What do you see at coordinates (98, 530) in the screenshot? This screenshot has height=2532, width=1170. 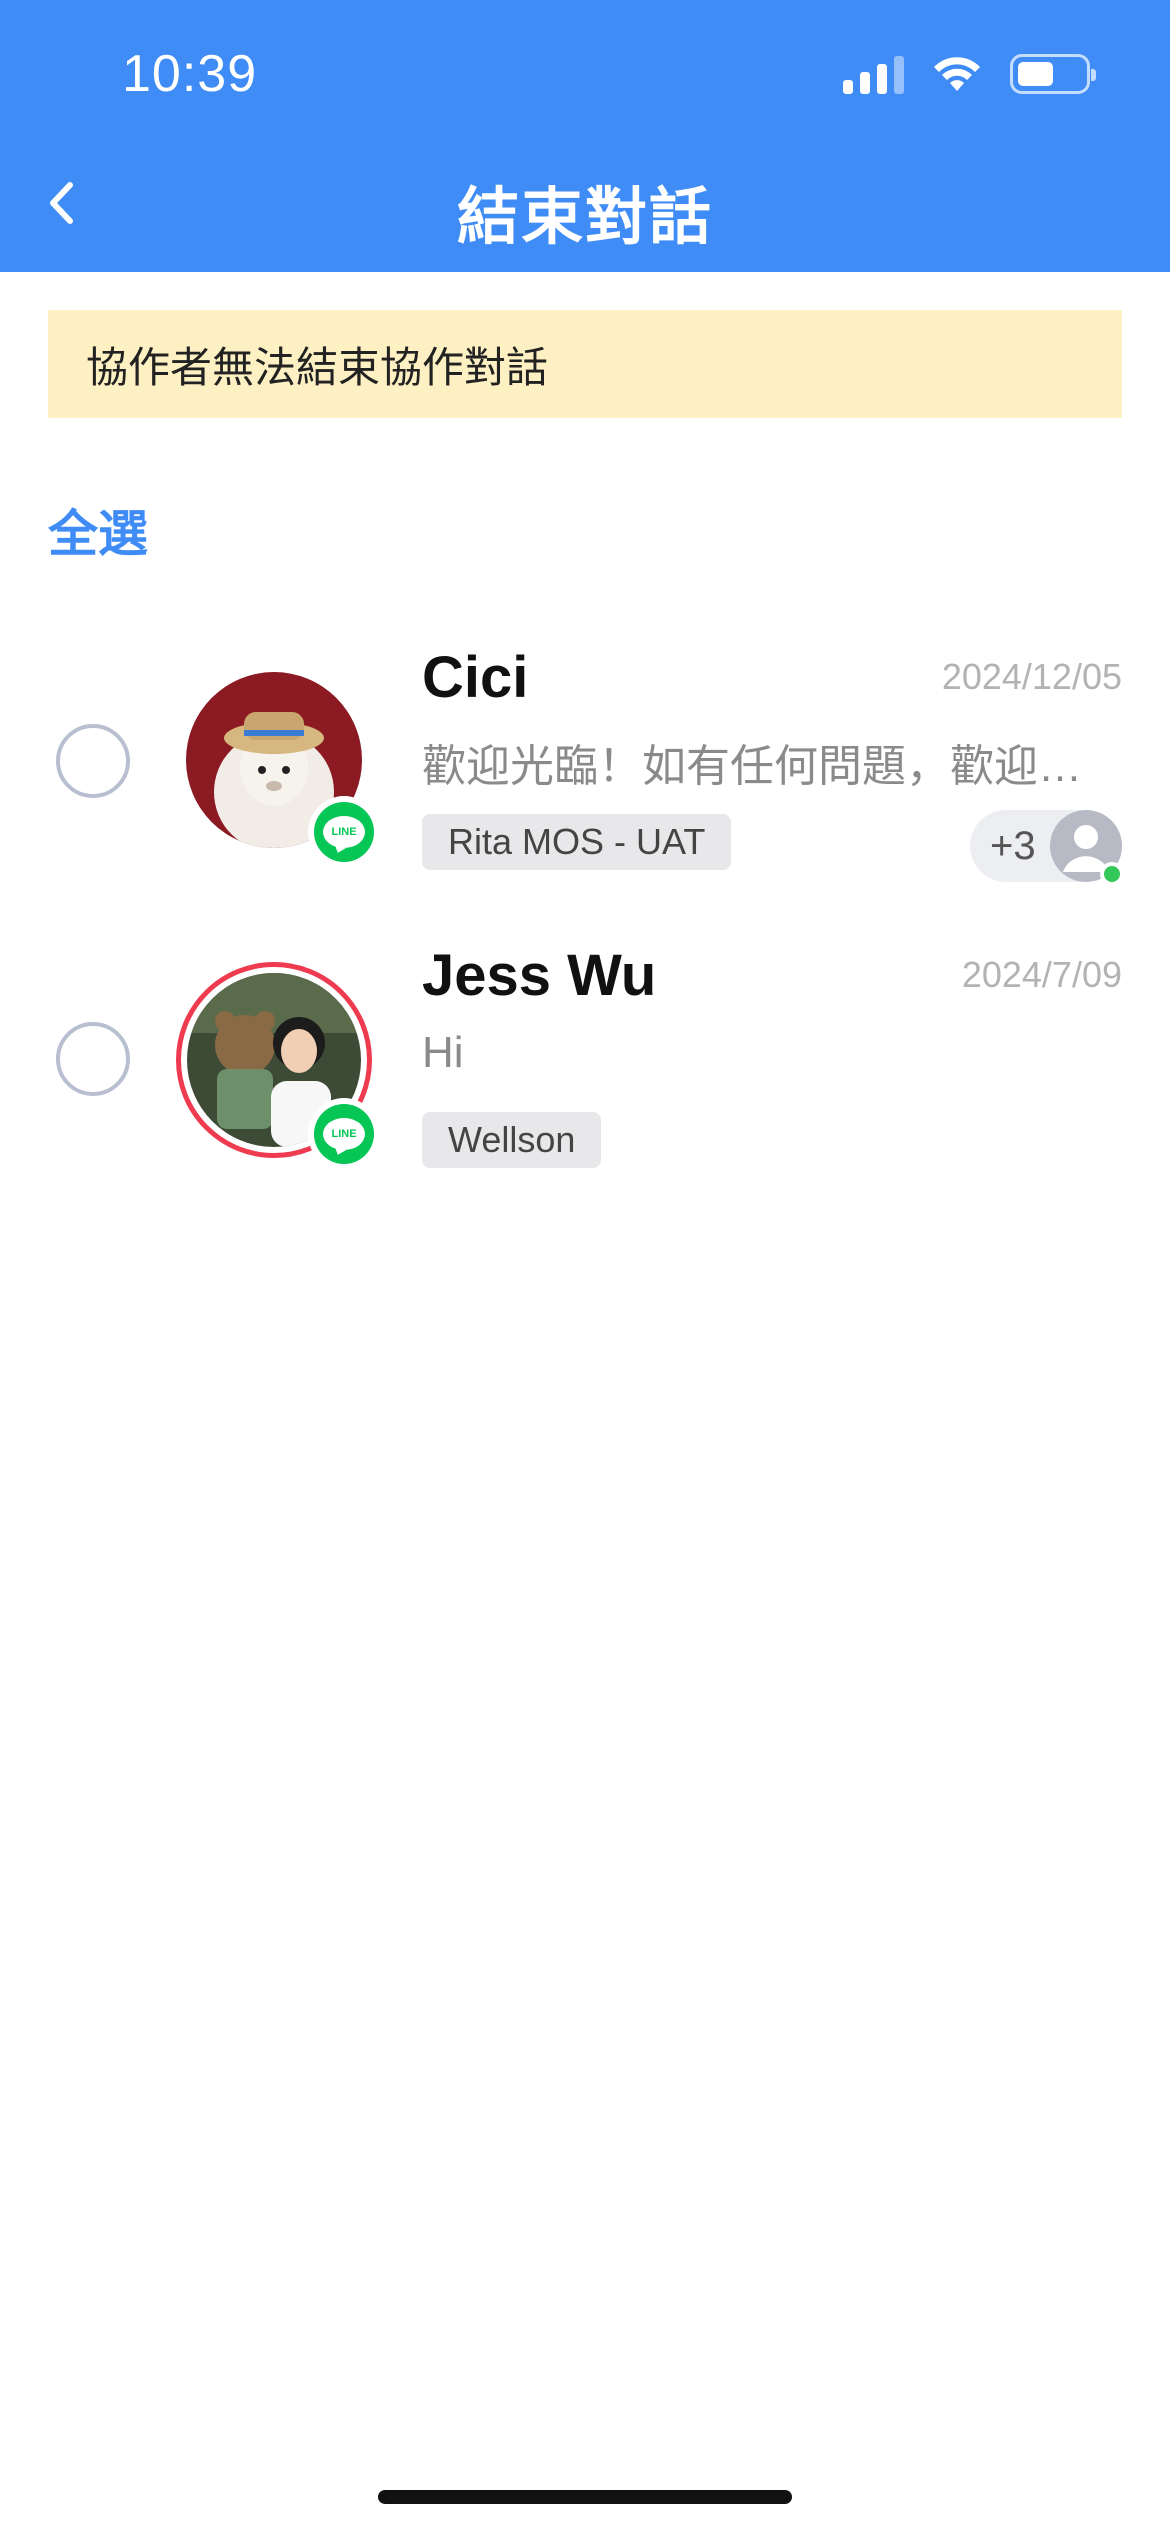 I see `select-all-button: 全選` at bounding box center [98, 530].